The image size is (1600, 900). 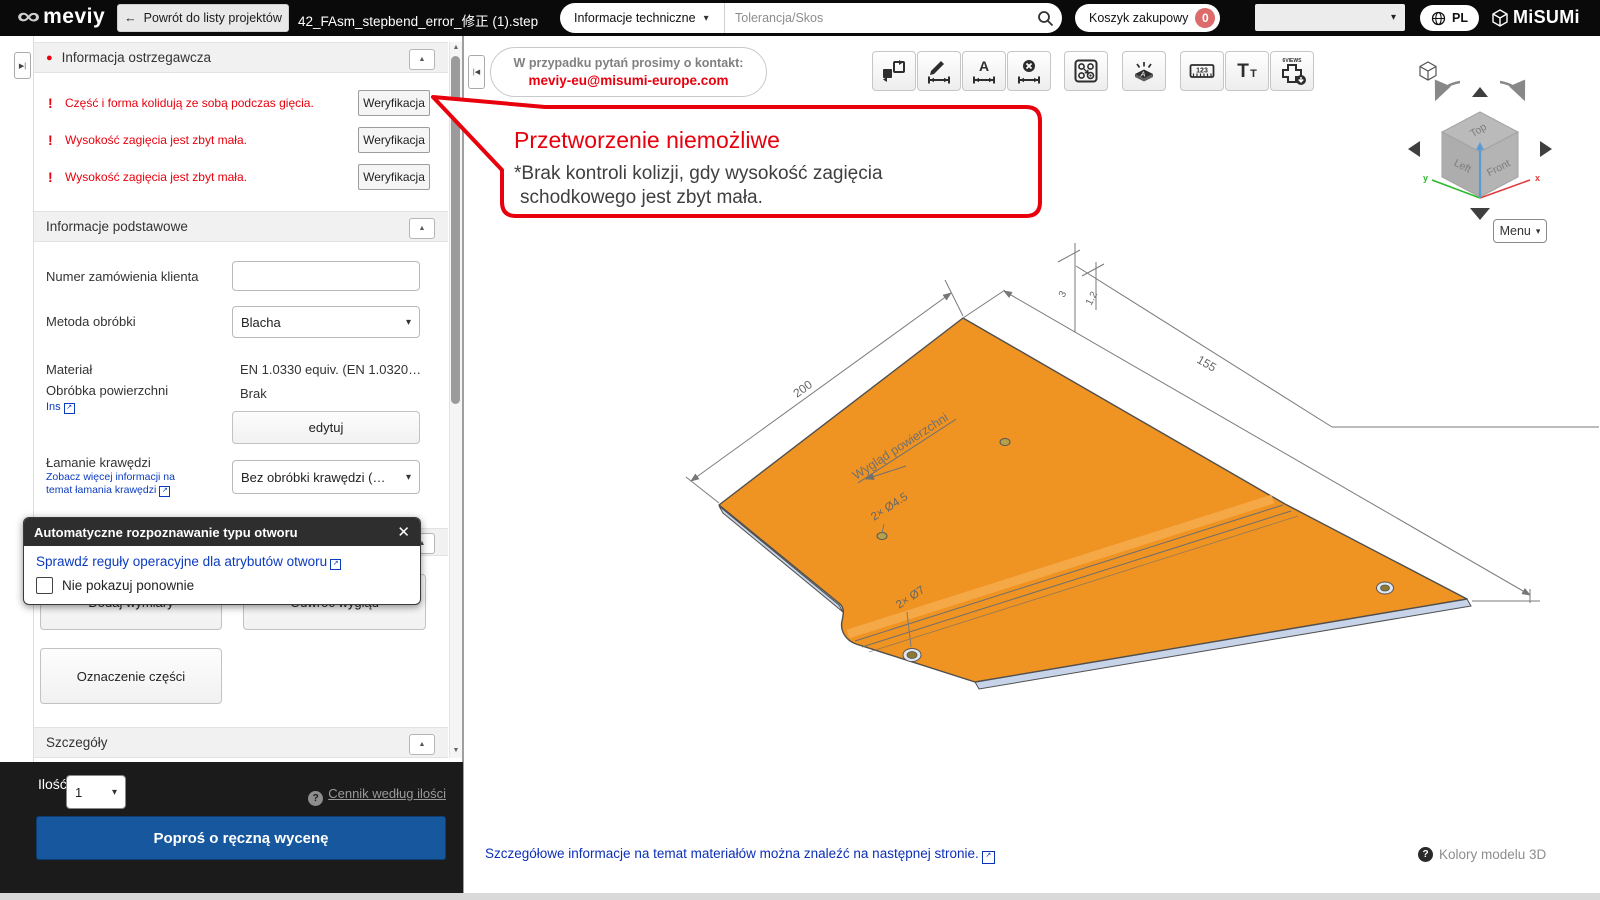 I want to click on sidebar-expand-handle: ▶|, so click(x=22, y=65).